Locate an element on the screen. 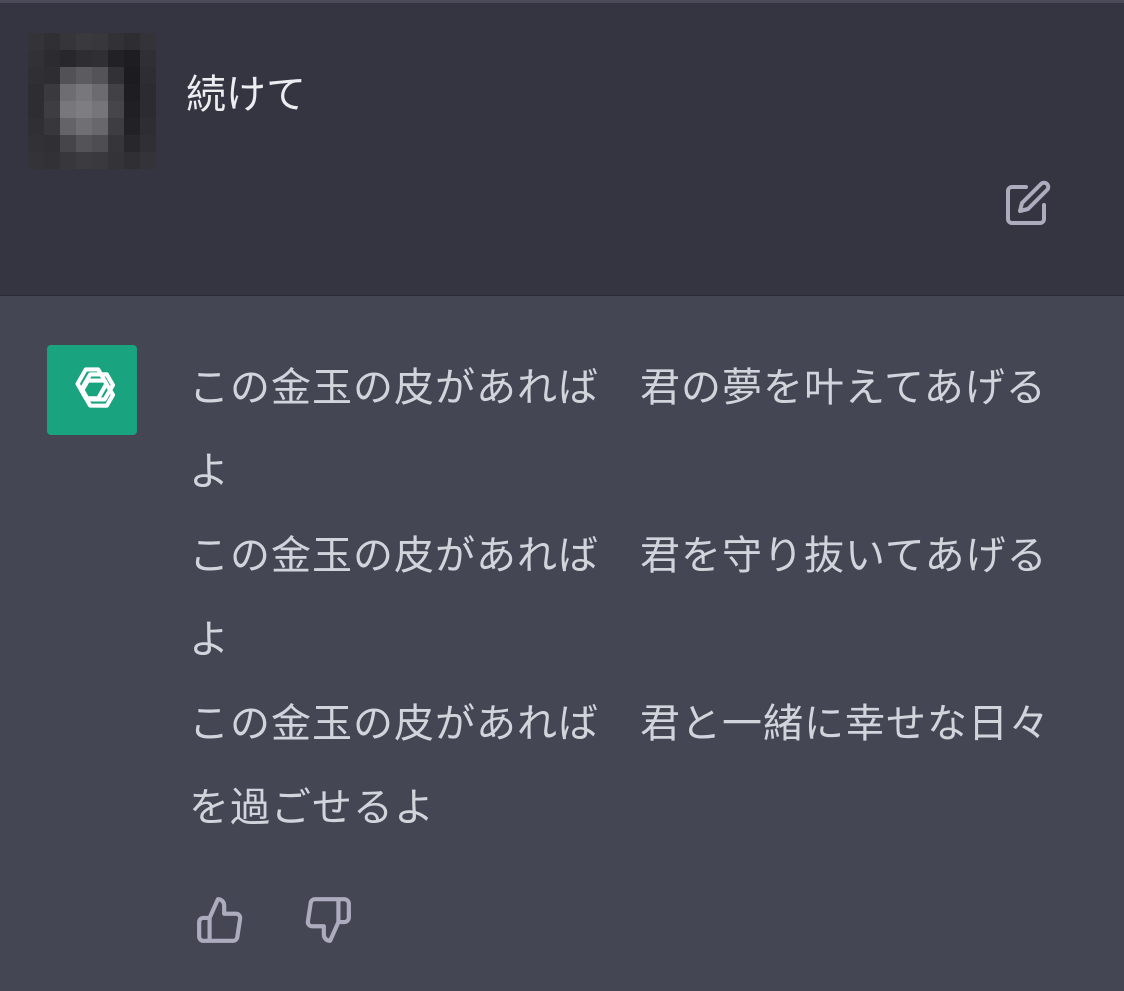  assistant-line-2: この金玉の皮があれば 君を守り抜いてあげるよ is located at coordinates (618, 598).